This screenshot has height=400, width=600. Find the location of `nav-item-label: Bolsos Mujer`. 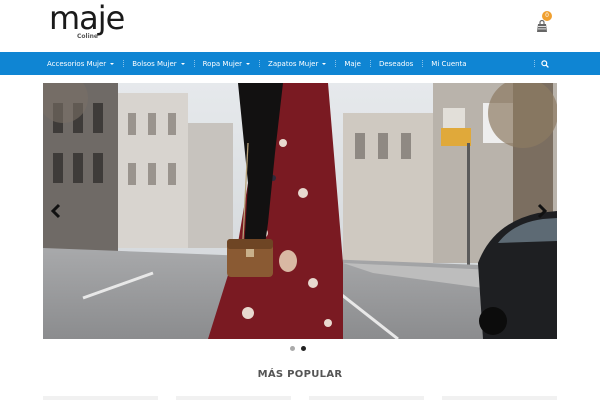

nav-item-label: Bolsos Mujer is located at coordinates (154, 63).